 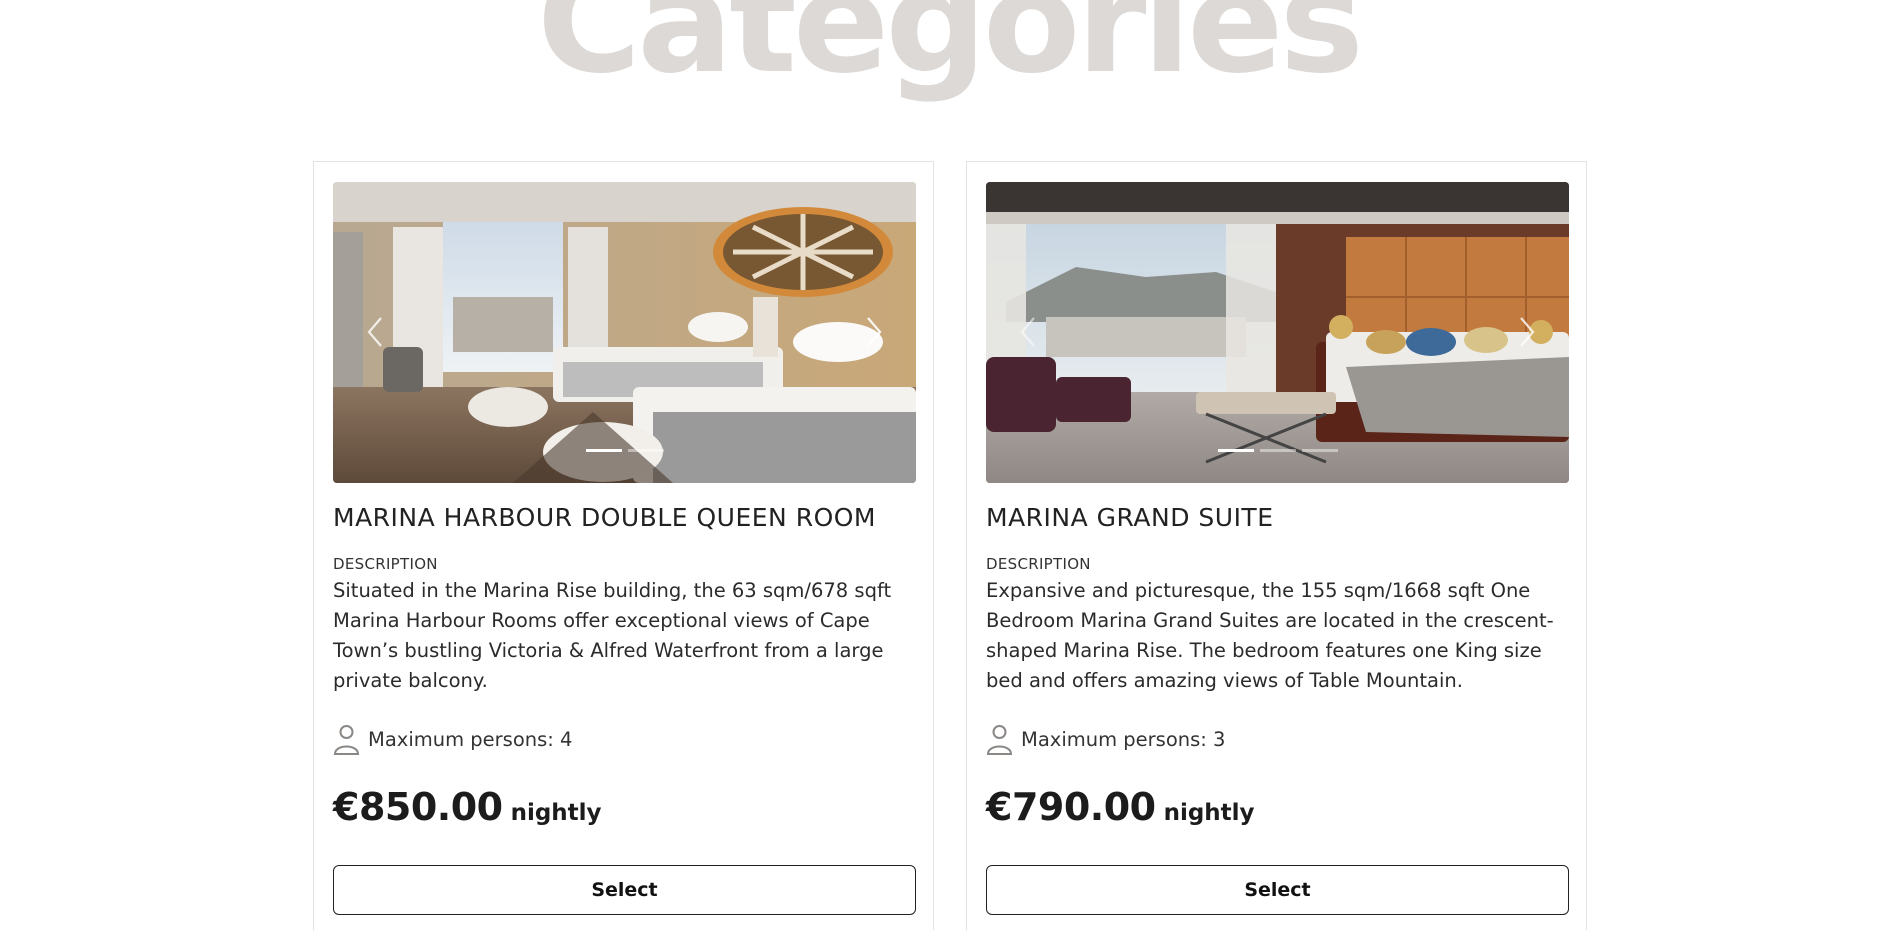 What do you see at coordinates (950, 52) in the screenshot?
I see `page-heading: Categories` at bounding box center [950, 52].